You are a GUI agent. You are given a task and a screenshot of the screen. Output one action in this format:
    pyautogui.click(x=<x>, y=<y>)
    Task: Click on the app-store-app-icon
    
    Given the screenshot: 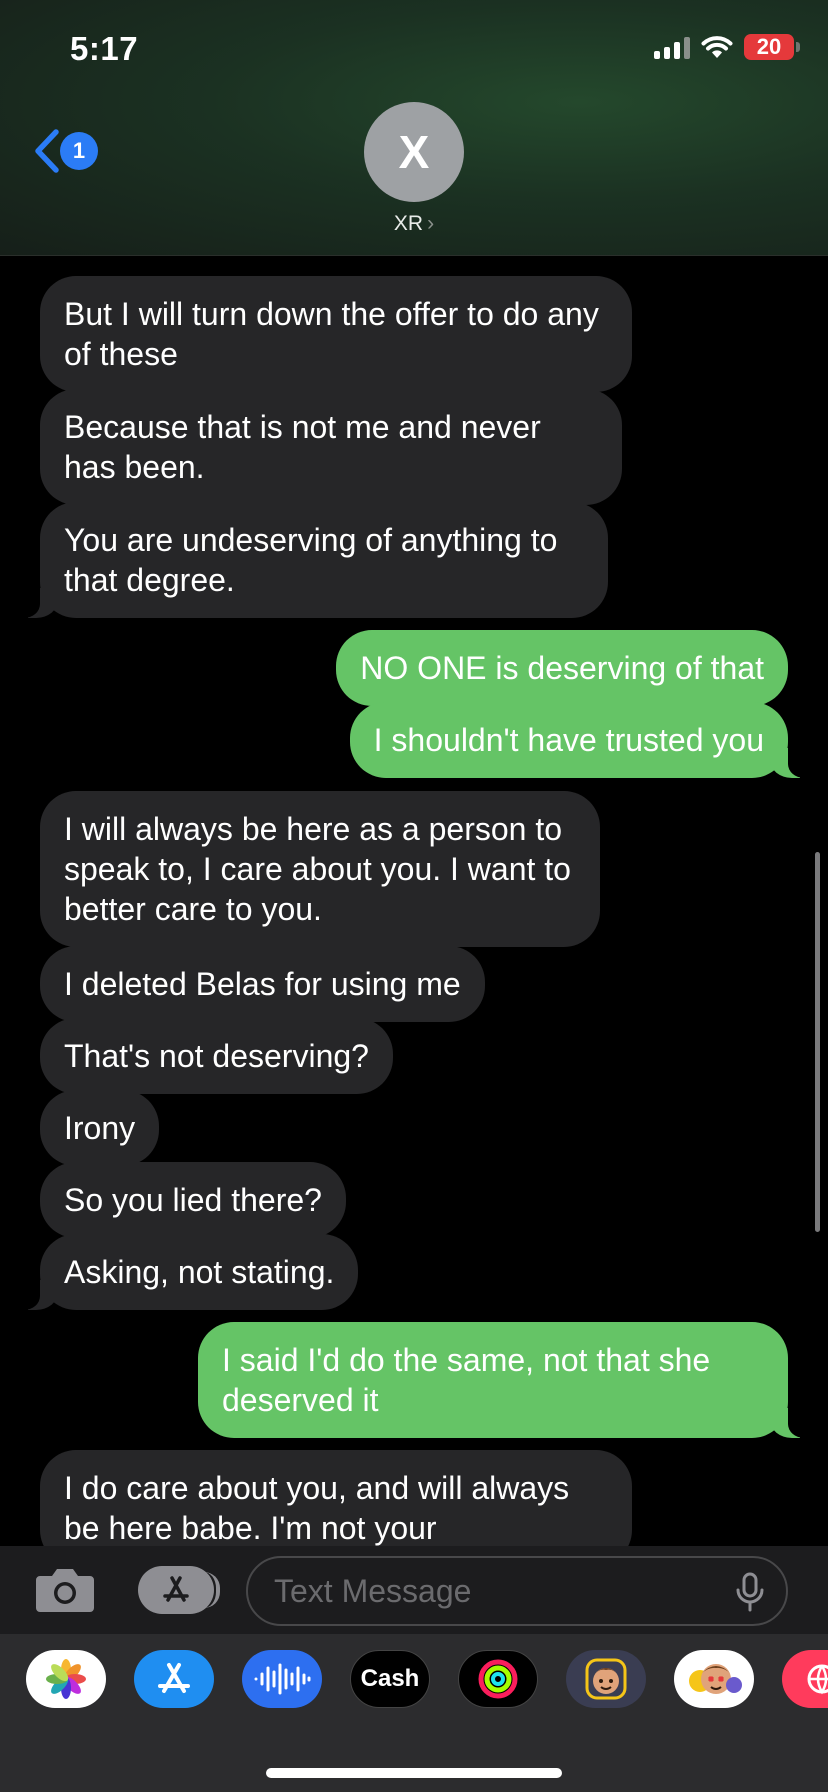 What is the action you would take?
    pyautogui.click(x=174, y=1679)
    